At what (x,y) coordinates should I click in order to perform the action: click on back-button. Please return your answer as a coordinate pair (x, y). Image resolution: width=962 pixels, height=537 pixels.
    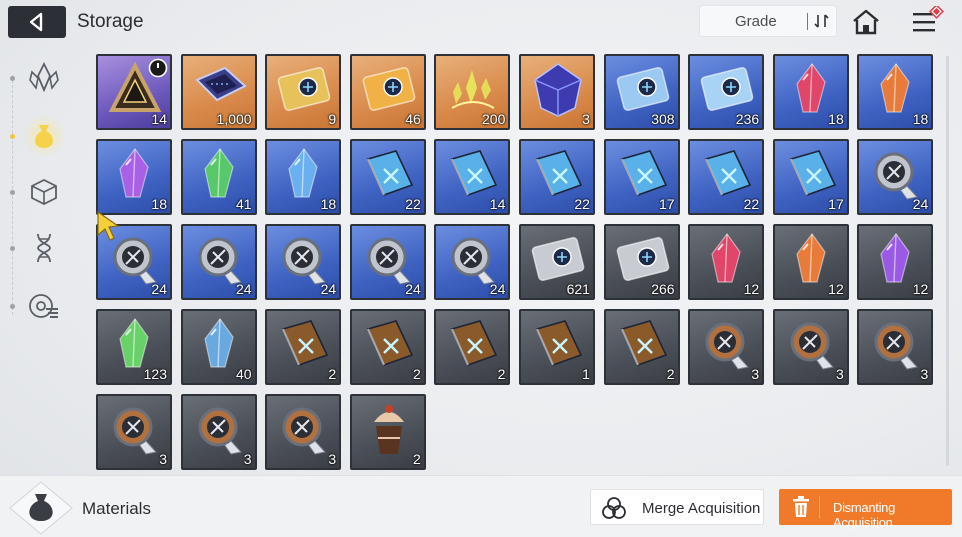
    Looking at the image, I should click on (37, 22).